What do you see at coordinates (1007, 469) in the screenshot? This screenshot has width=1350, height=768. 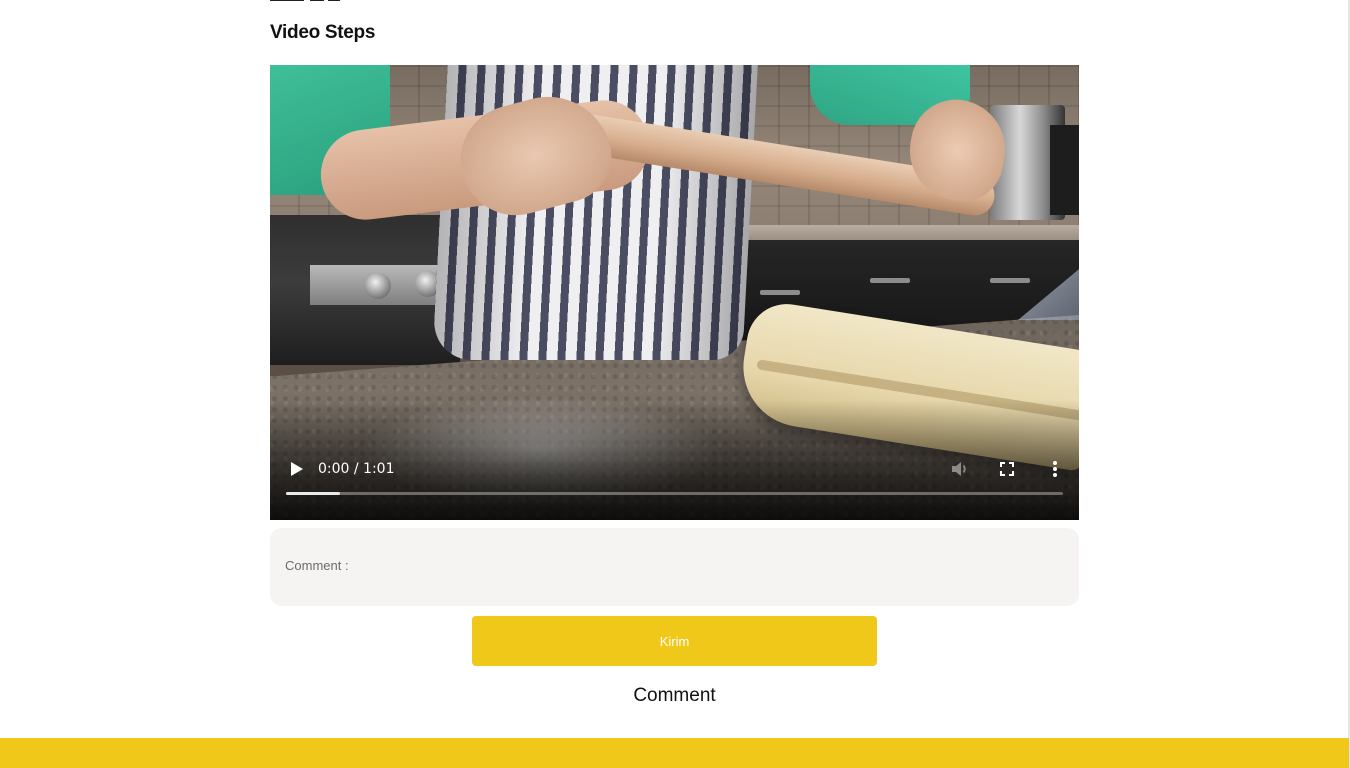 I see `fullscreen-icon` at bounding box center [1007, 469].